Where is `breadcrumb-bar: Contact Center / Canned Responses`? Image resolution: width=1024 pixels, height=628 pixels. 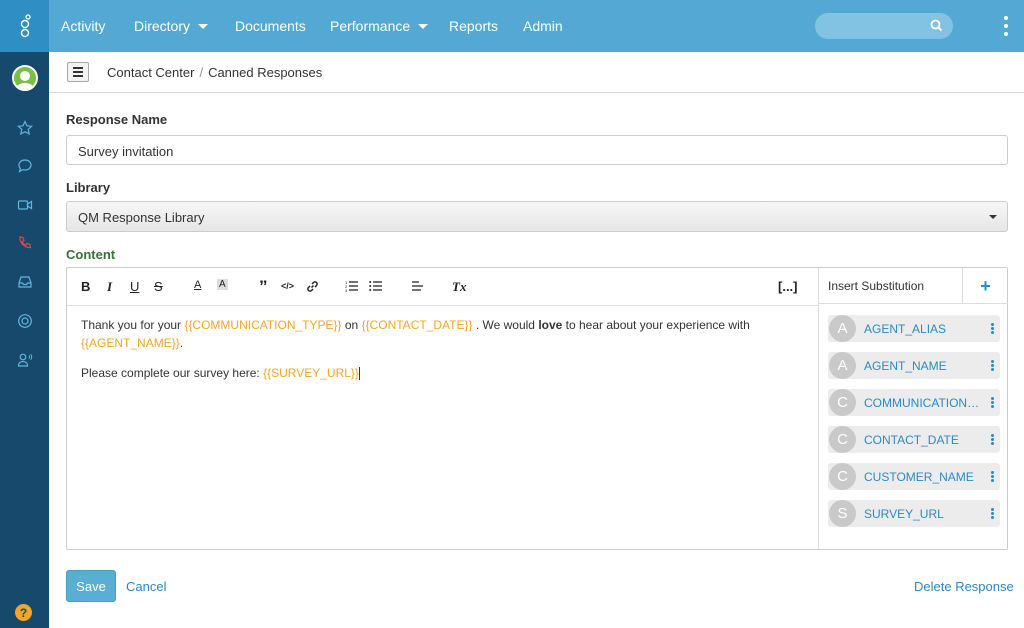 breadcrumb-bar: Contact Center / Canned Responses is located at coordinates (536, 72).